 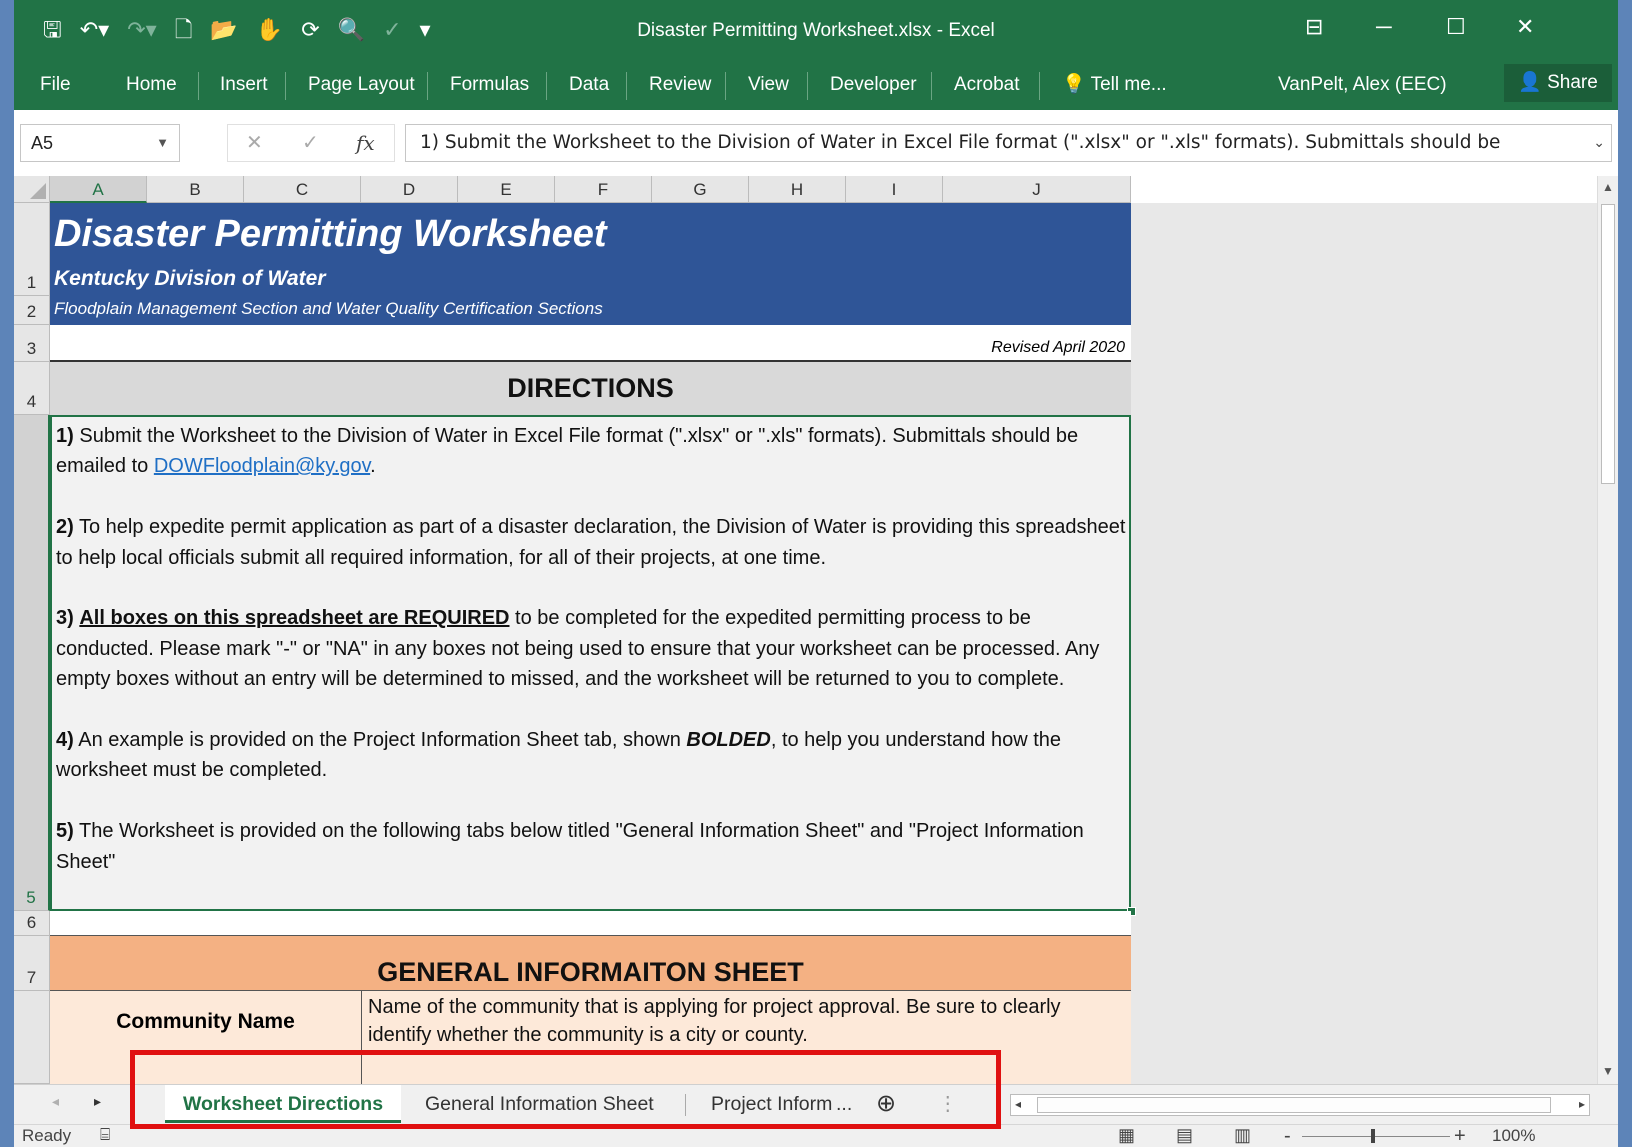 I want to click on expand-formula-bar-icon: ⌄, so click(x=1597, y=143).